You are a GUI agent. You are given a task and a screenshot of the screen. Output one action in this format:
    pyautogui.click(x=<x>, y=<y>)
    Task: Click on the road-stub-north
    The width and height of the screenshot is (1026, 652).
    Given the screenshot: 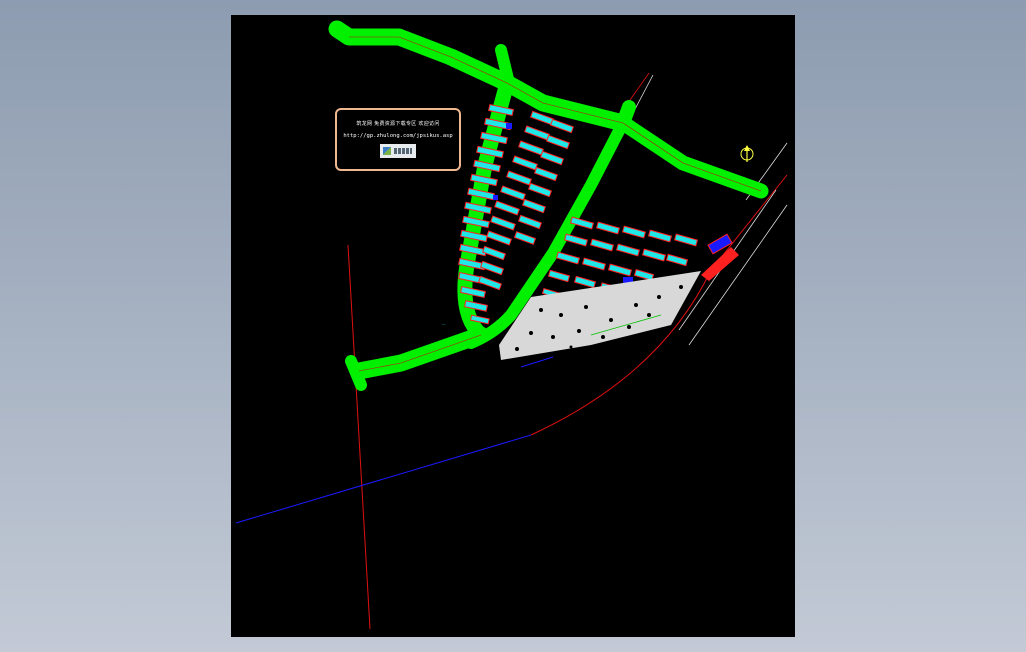 What is the action you would take?
    pyautogui.click(x=505, y=66)
    